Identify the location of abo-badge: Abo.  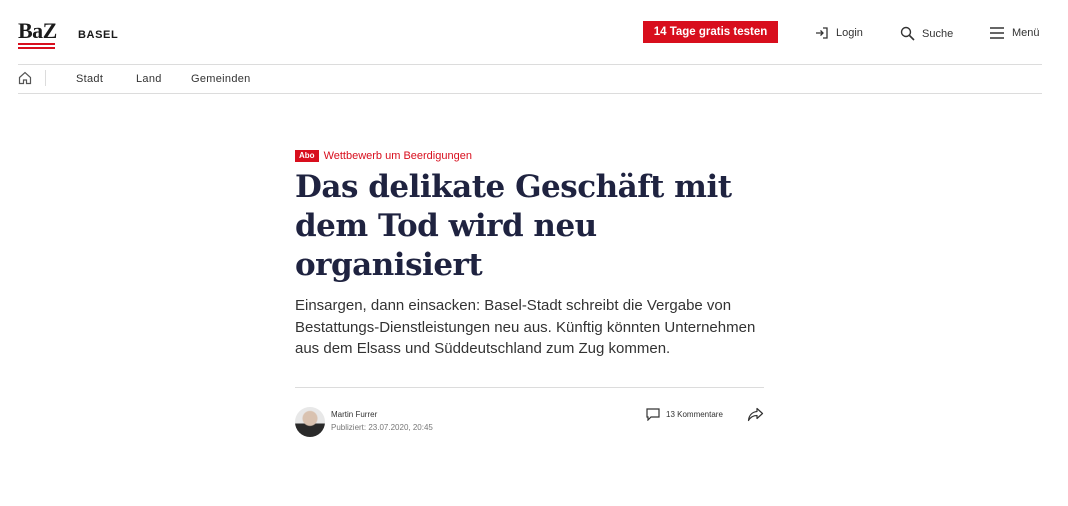
(307, 156).